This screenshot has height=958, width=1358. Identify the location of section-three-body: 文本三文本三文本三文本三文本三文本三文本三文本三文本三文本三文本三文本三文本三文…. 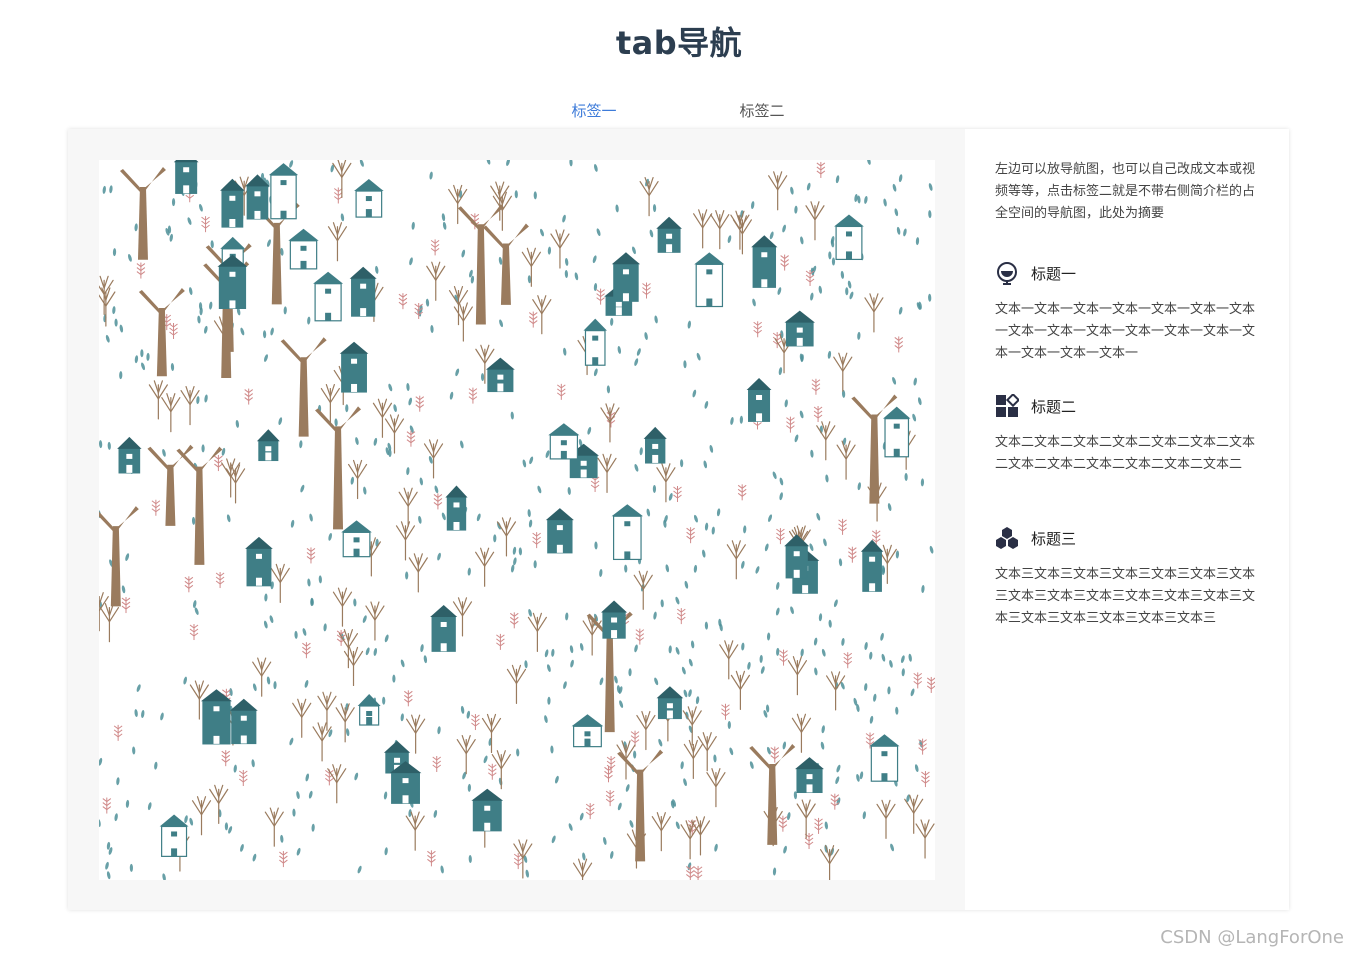
(1125, 596).